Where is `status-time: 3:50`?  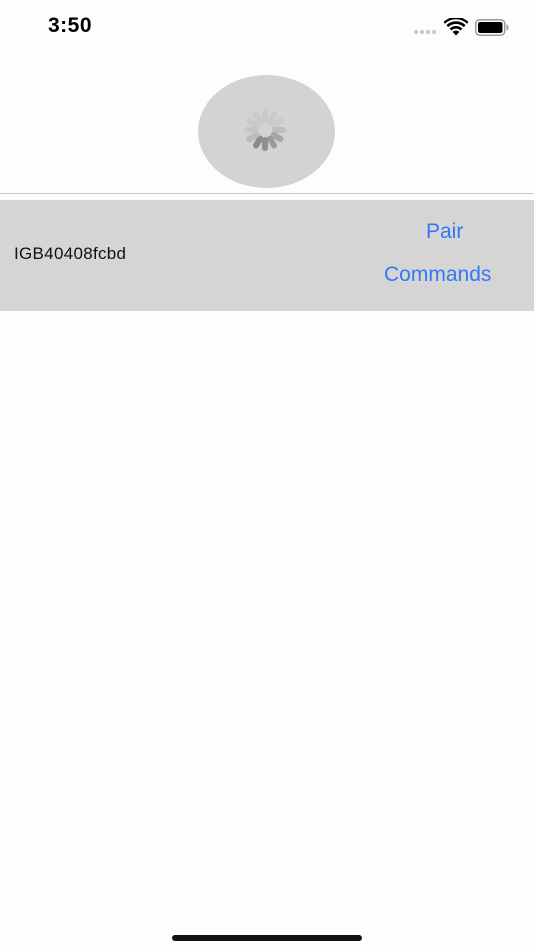
status-time: 3:50 is located at coordinates (70, 25).